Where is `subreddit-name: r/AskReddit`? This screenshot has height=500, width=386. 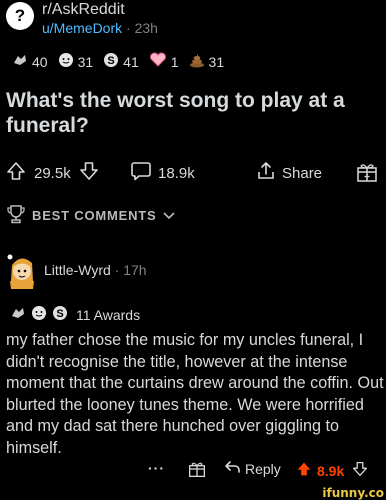 subreddit-name: r/AskReddit is located at coordinates (83, 10).